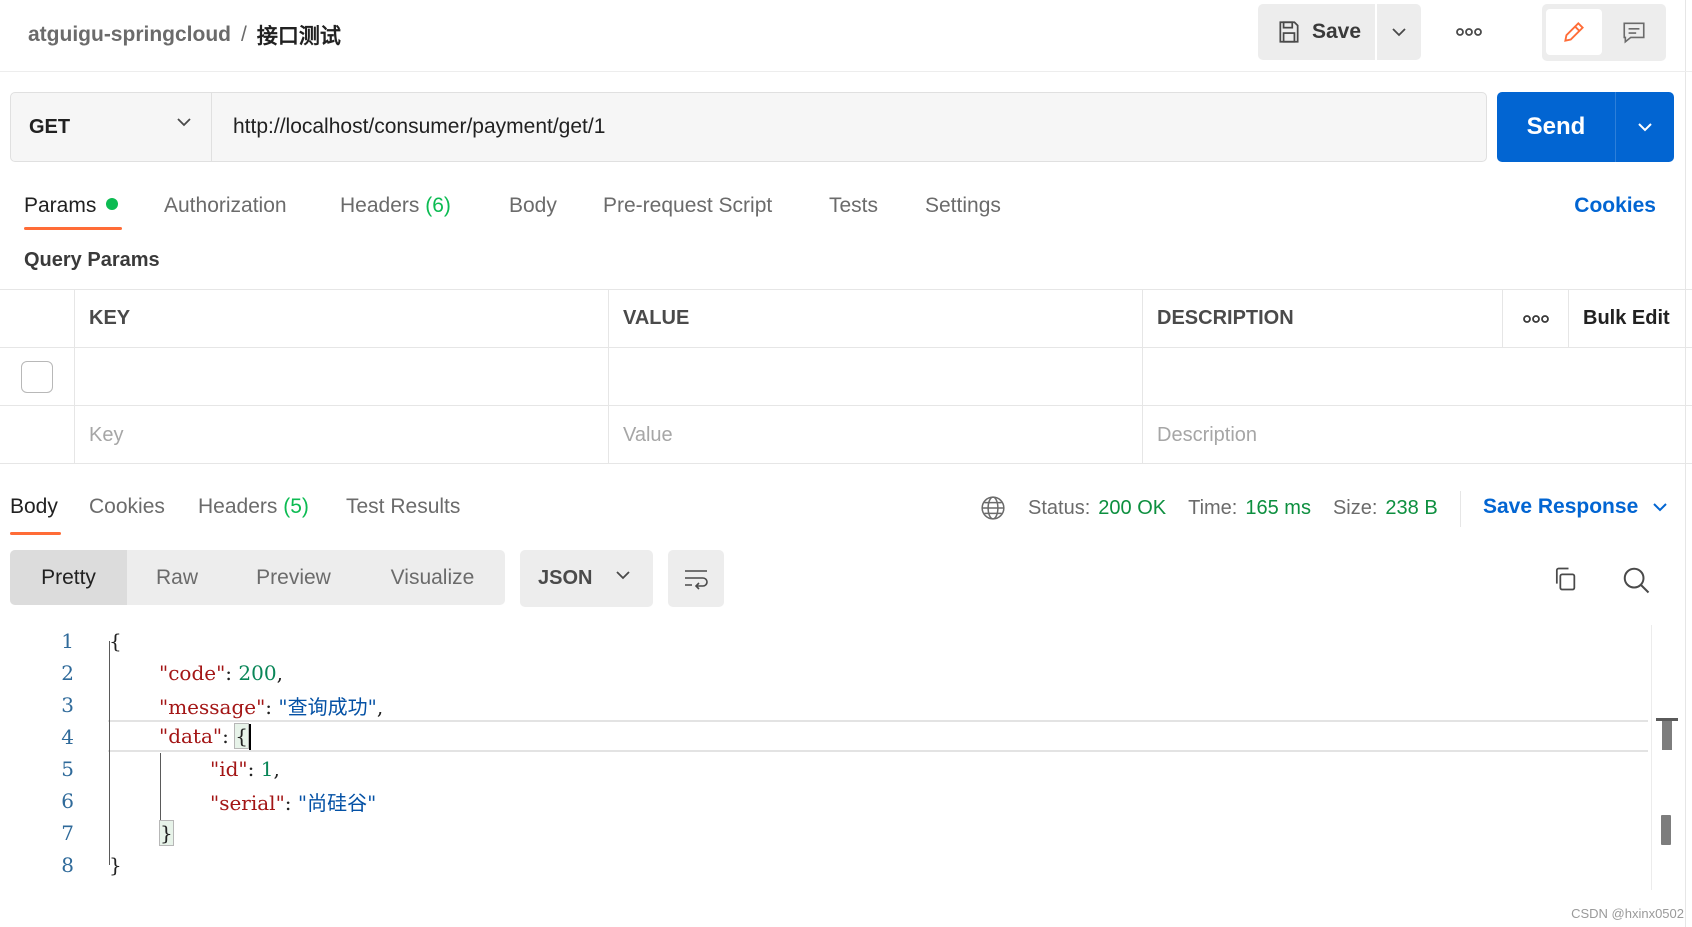  I want to click on url-bar: GET, so click(748, 127).